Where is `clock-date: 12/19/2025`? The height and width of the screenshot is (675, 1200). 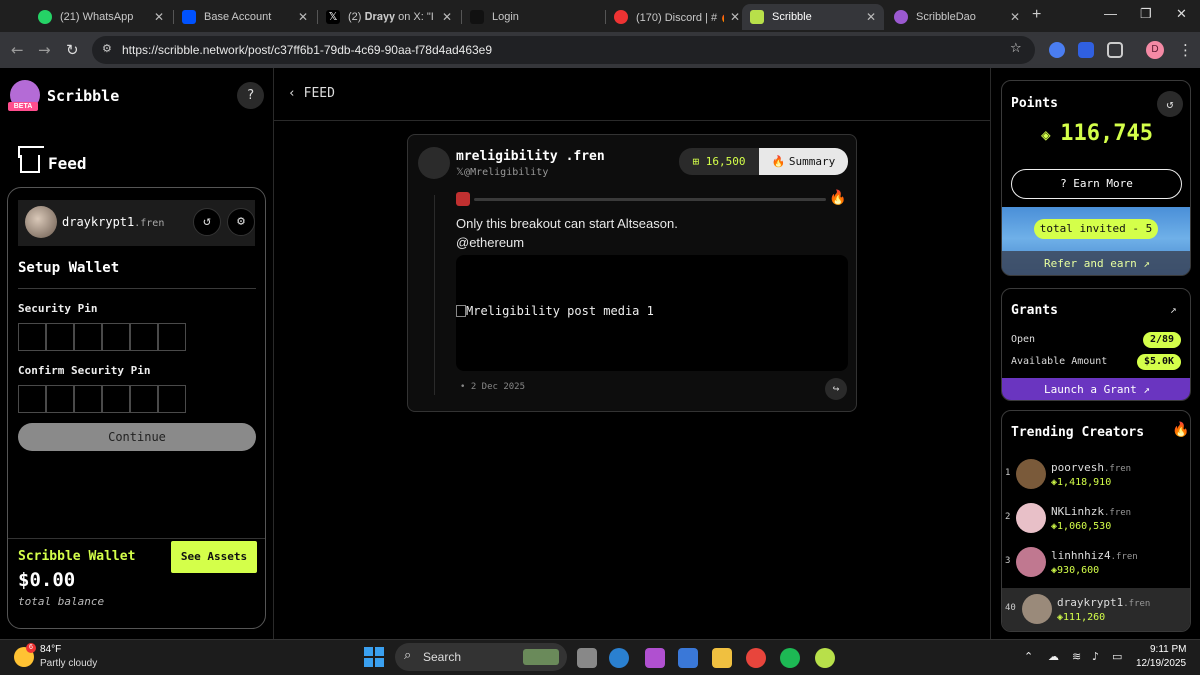
clock-date: 12/19/2025 is located at coordinates (1161, 663).